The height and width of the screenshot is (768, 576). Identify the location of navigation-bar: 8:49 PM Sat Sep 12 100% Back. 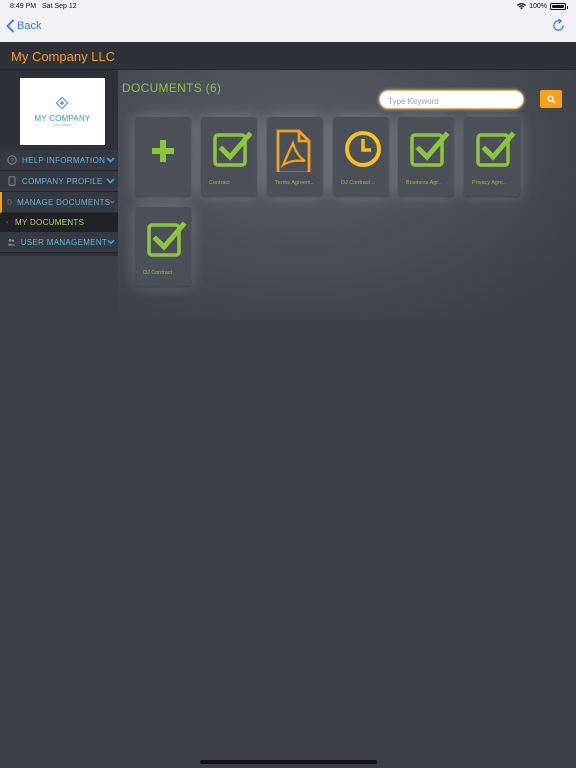
(288, 21).